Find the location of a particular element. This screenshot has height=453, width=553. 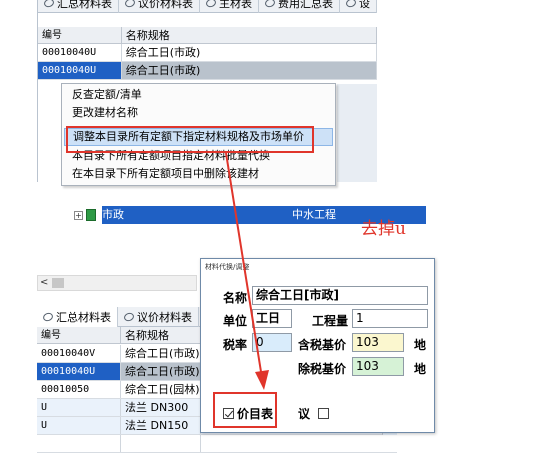

untaxed-price-label: 除税基价 is located at coordinates (322, 369).